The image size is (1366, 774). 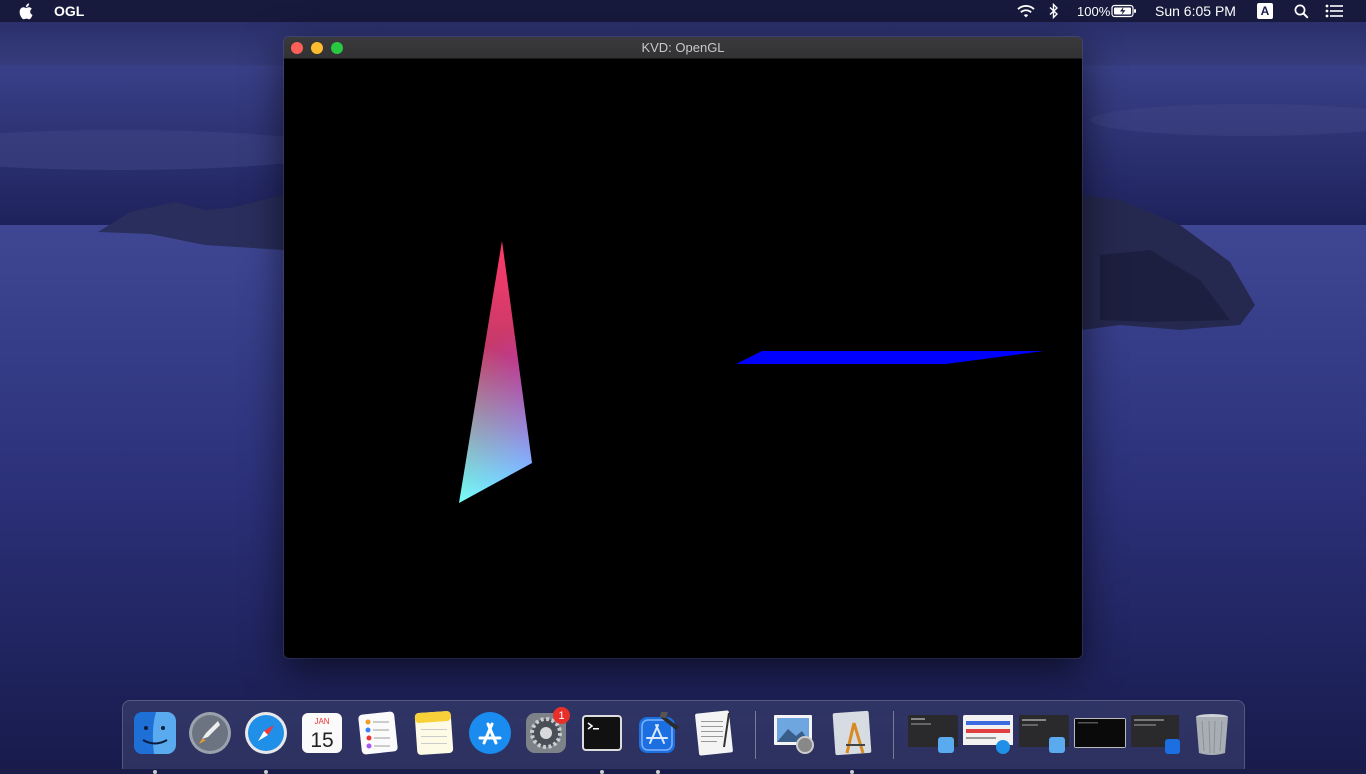 I want to click on dock-launchpad, so click(x=210, y=733).